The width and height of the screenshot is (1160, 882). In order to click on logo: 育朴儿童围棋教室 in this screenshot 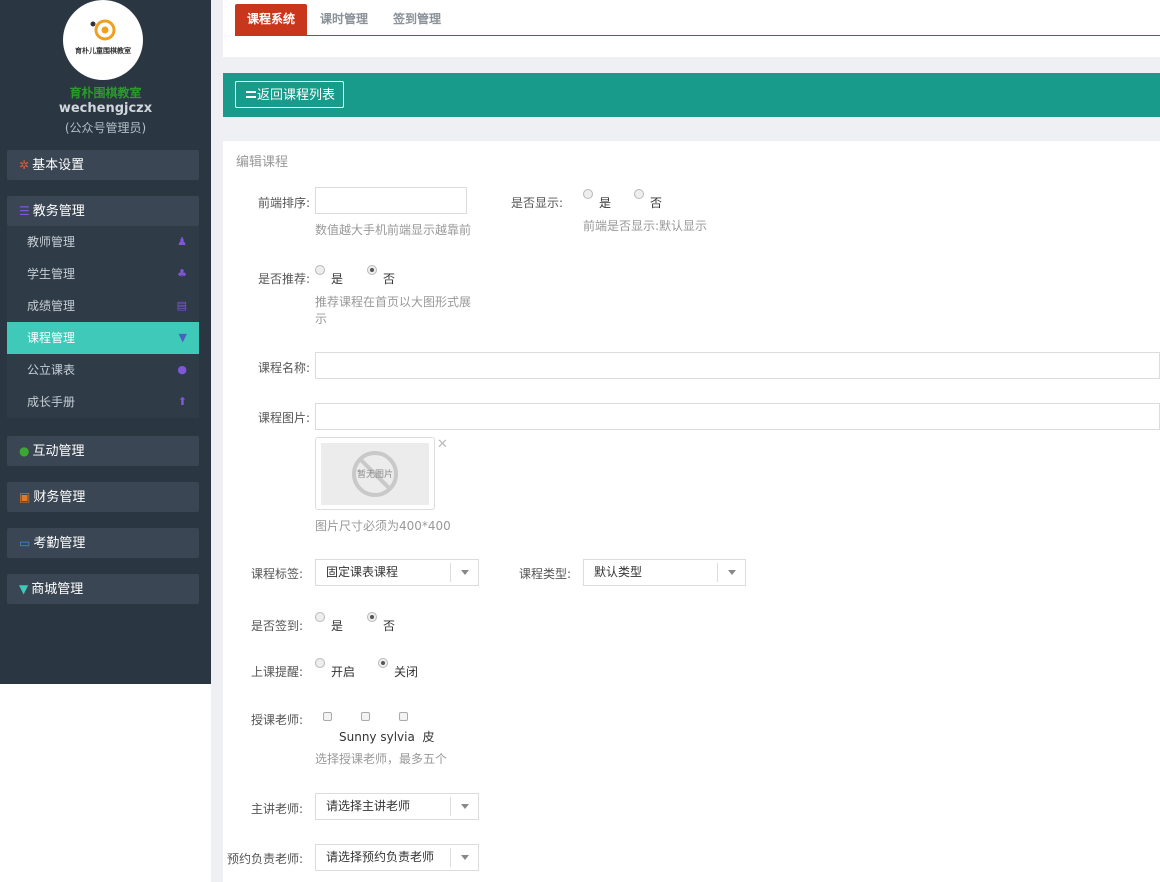, I will do `click(103, 40)`.